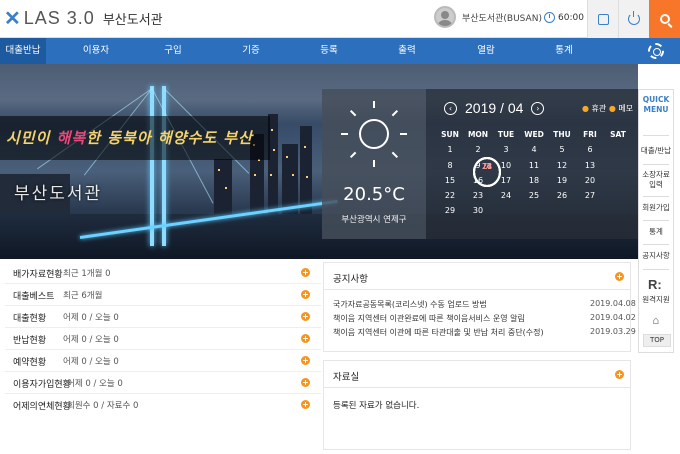 Image resolution: width=680 pixels, height=454 pixels. I want to click on nav-donation: 기증, so click(251, 51).